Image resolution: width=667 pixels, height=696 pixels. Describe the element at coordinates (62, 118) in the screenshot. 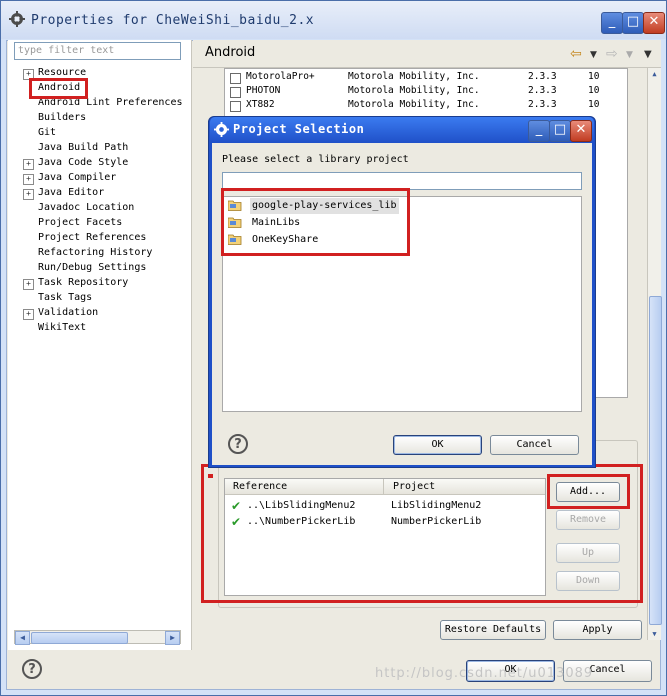

I see `tree-item: Builders` at that location.